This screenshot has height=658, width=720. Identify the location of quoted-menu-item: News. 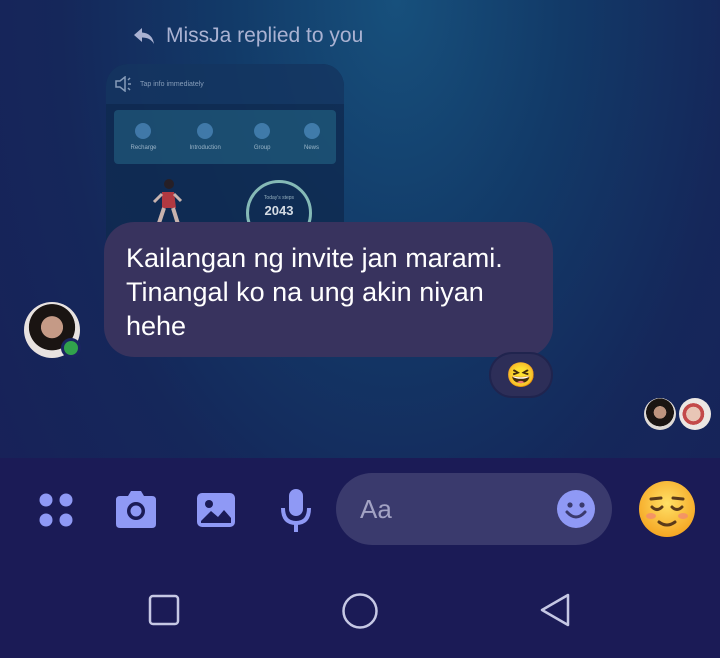
(311, 137).